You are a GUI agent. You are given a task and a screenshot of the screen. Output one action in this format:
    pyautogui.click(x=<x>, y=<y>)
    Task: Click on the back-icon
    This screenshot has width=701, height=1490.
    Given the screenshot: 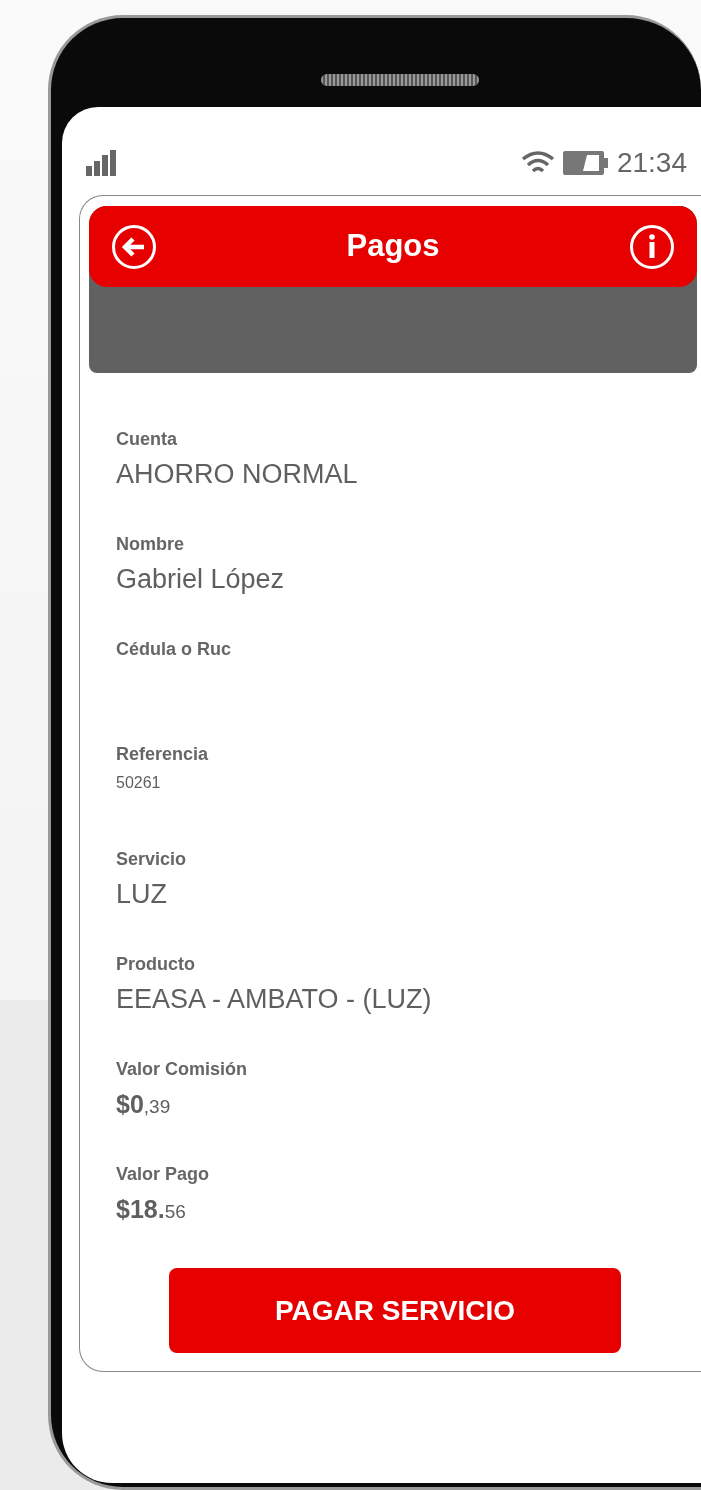 What is the action you would take?
    pyautogui.click(x=134, y=246)
    